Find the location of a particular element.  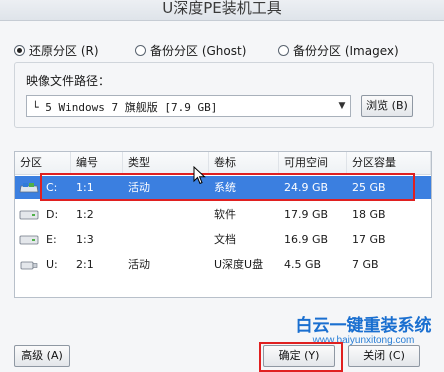

radio-restore-partition: 还原分区 (R) is located at coordinates (56, 50).